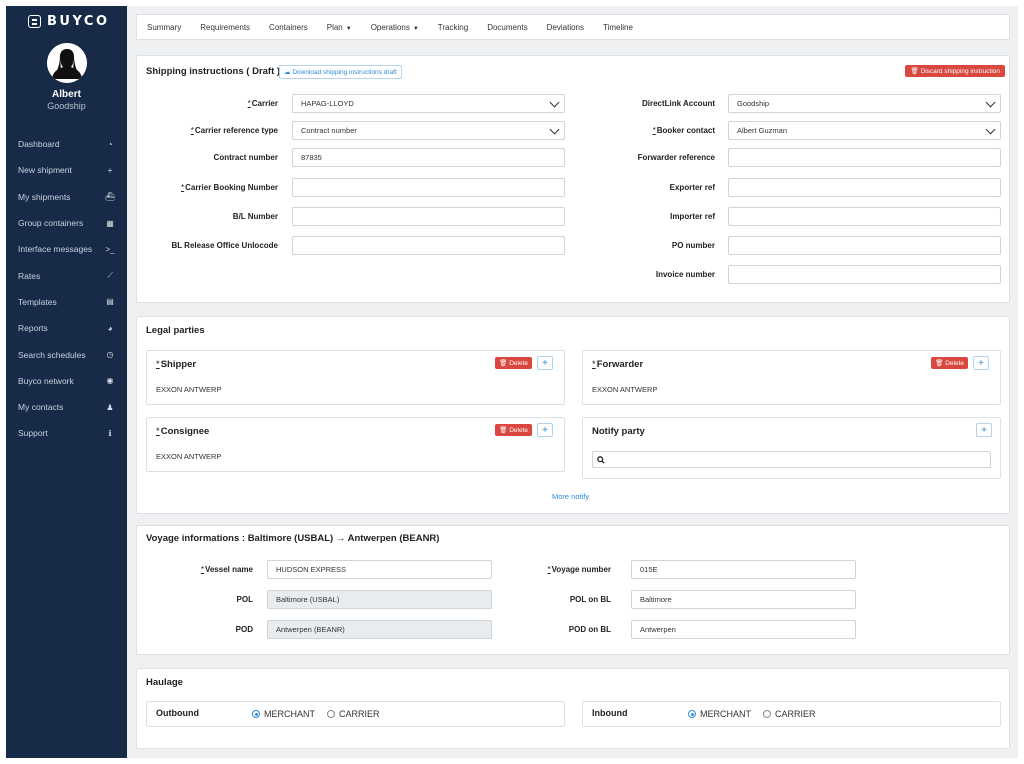  What do you see at coordinates (618, 27) in the screenshot?
I see `tab-timeline: Timeline` at bounding box center [618, 27].